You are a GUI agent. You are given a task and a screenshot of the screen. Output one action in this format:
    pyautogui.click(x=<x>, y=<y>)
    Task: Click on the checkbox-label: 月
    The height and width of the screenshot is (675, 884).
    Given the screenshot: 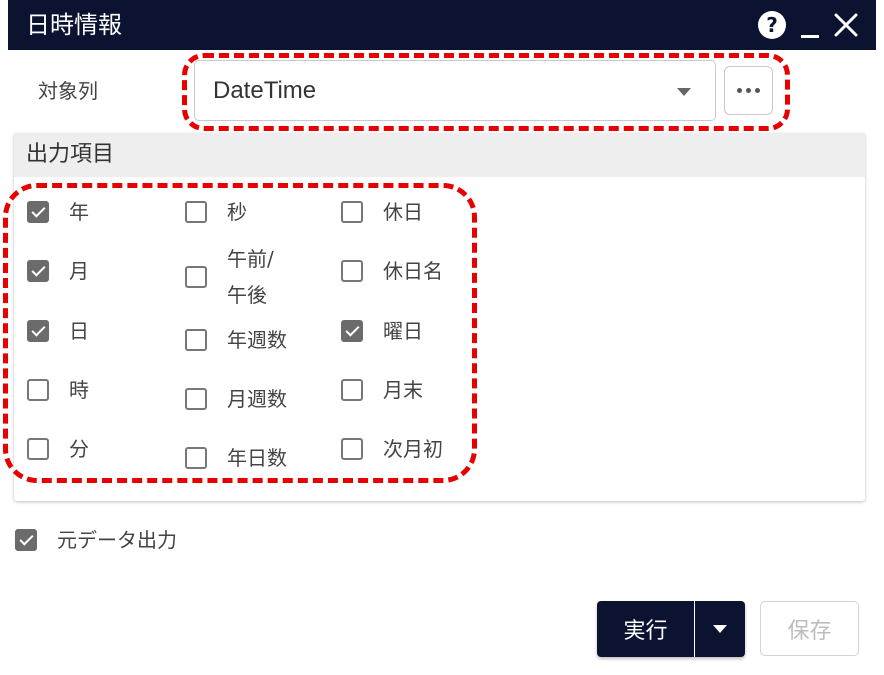 What is the action you would take?
    pyautogui.click(x=79, y=271)
    